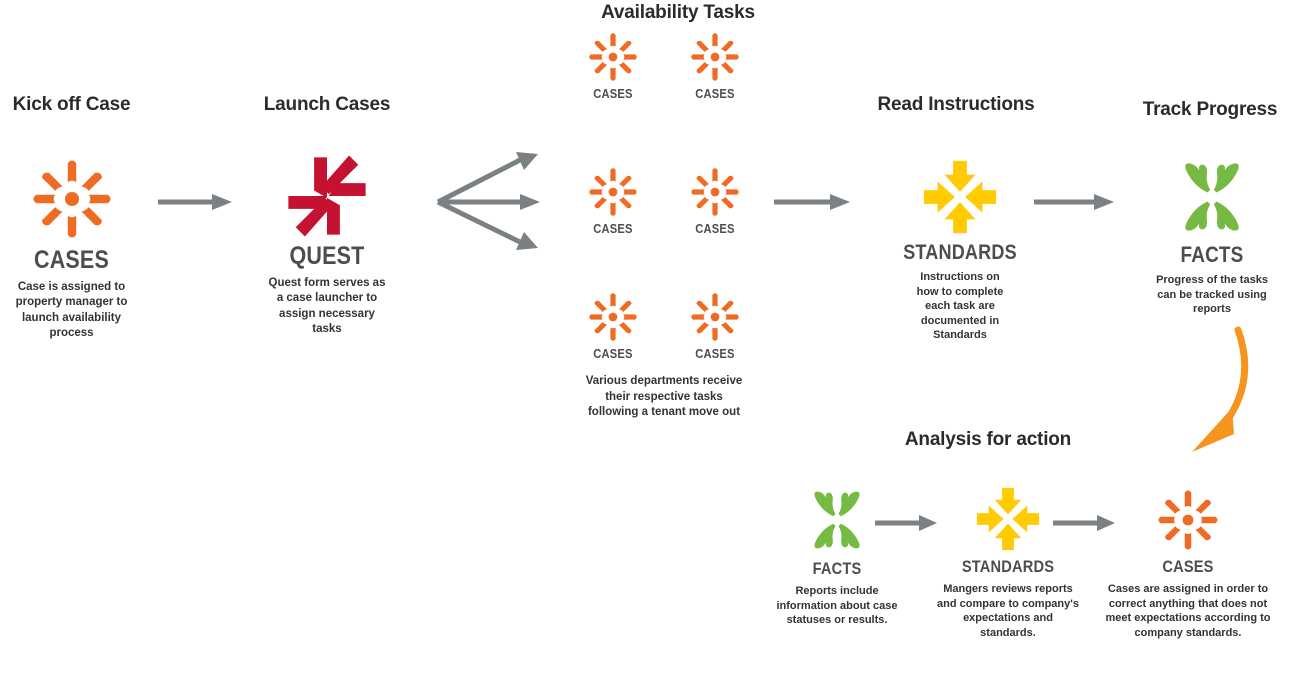 The image size is (1289, 695). I want to click on node-task-cases-5: CASES, so click(613, 324).